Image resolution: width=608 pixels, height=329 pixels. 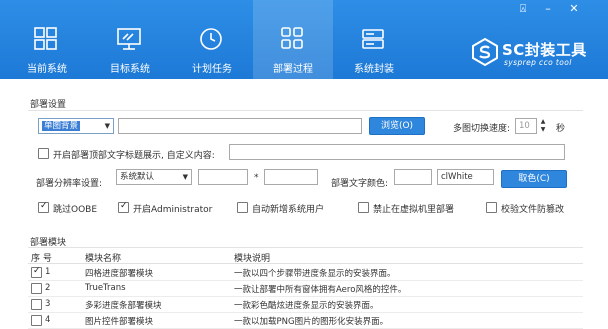 What do you see at coordinates (47, 69) in the screenshot?
I see `tab-label: 当前系统` at bounding box center [47, 69].